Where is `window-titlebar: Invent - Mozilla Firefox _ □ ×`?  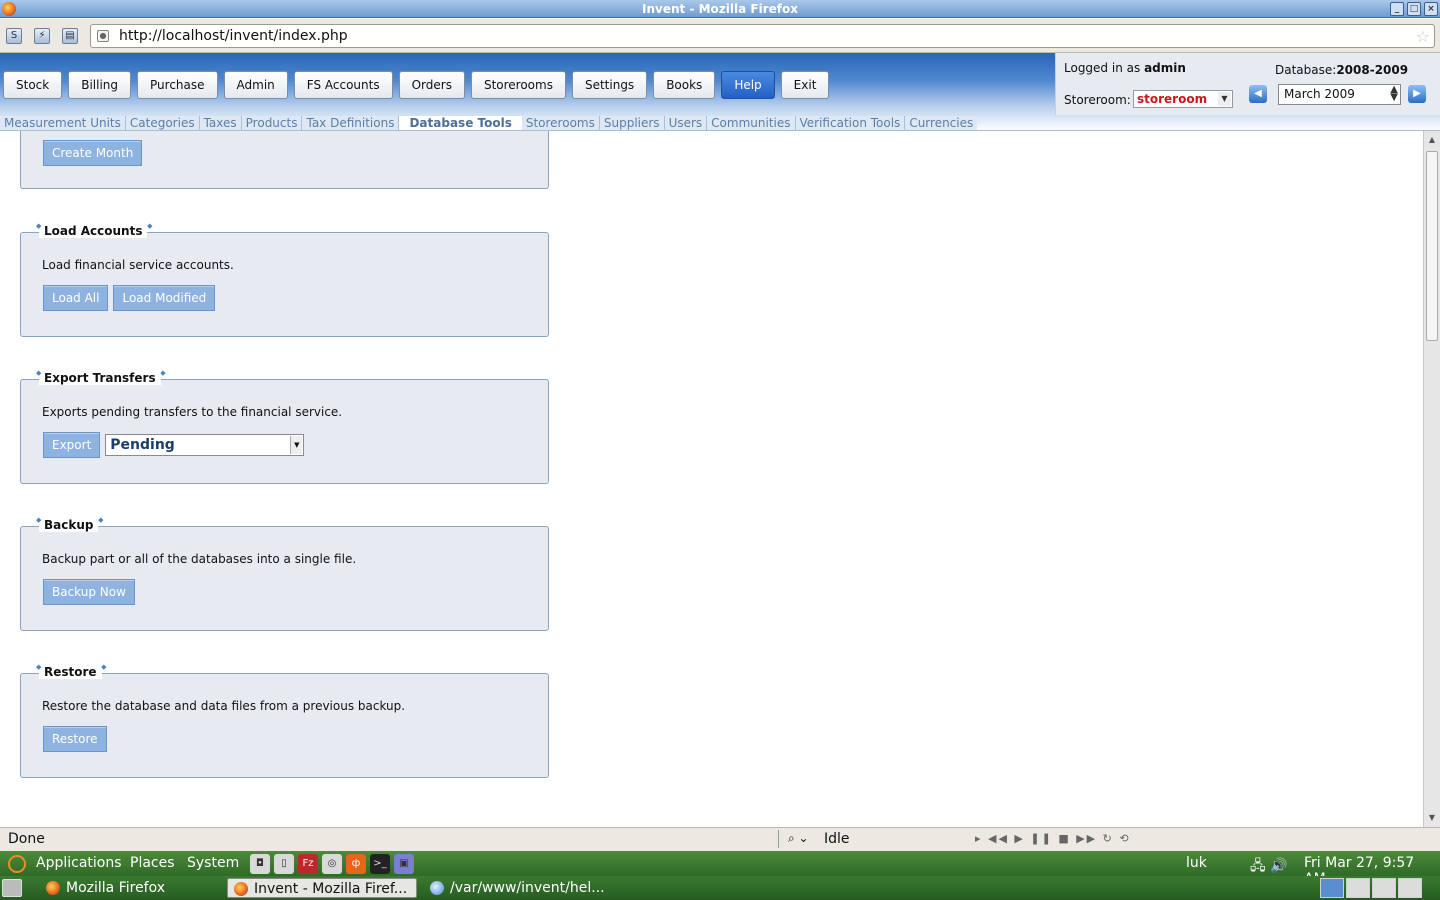 window-titlebar: Invent - Mozilla Firefox _ □ × is located at coordinates (720, 9).